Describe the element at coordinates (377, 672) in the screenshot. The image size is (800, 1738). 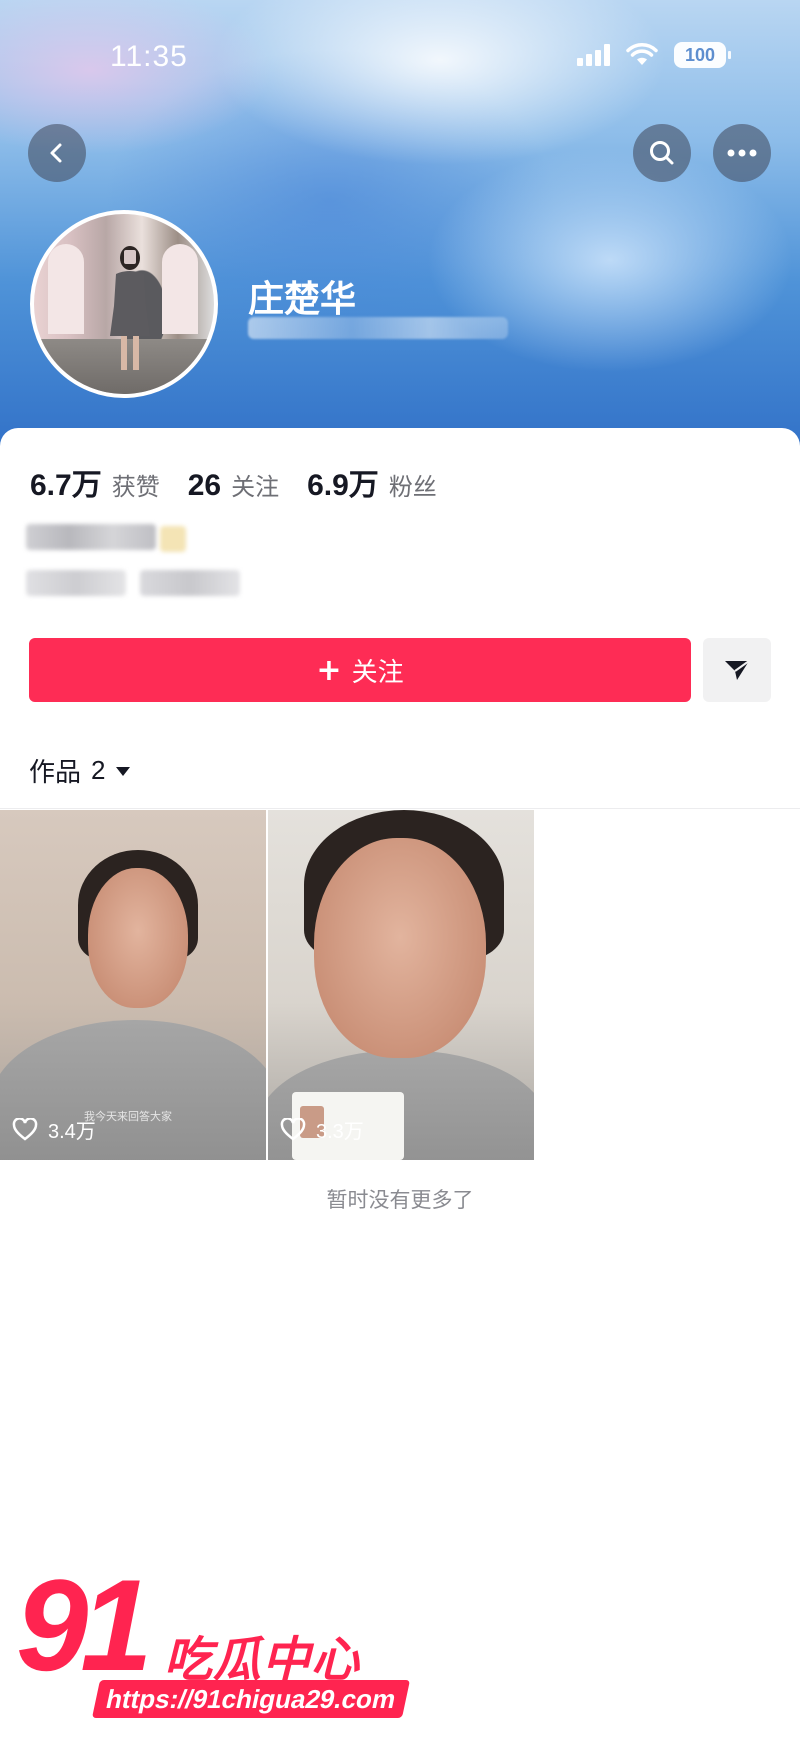
I see `follow-button-label: 关注` at that location.